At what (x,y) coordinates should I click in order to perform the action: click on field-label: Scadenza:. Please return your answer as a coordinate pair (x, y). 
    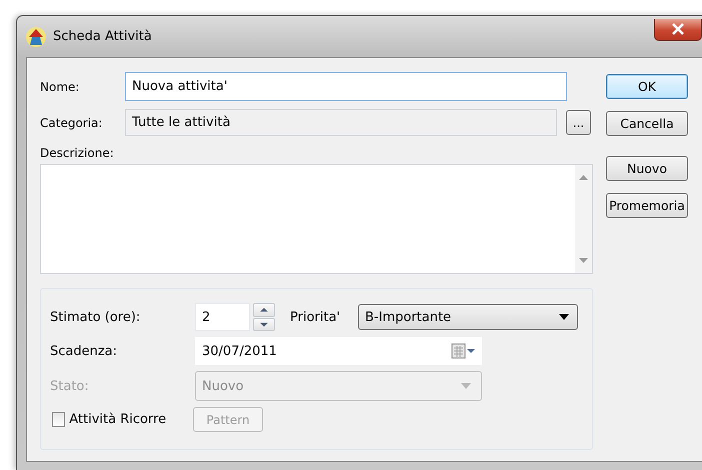
    Looking at the image, I should click on (84, 351).